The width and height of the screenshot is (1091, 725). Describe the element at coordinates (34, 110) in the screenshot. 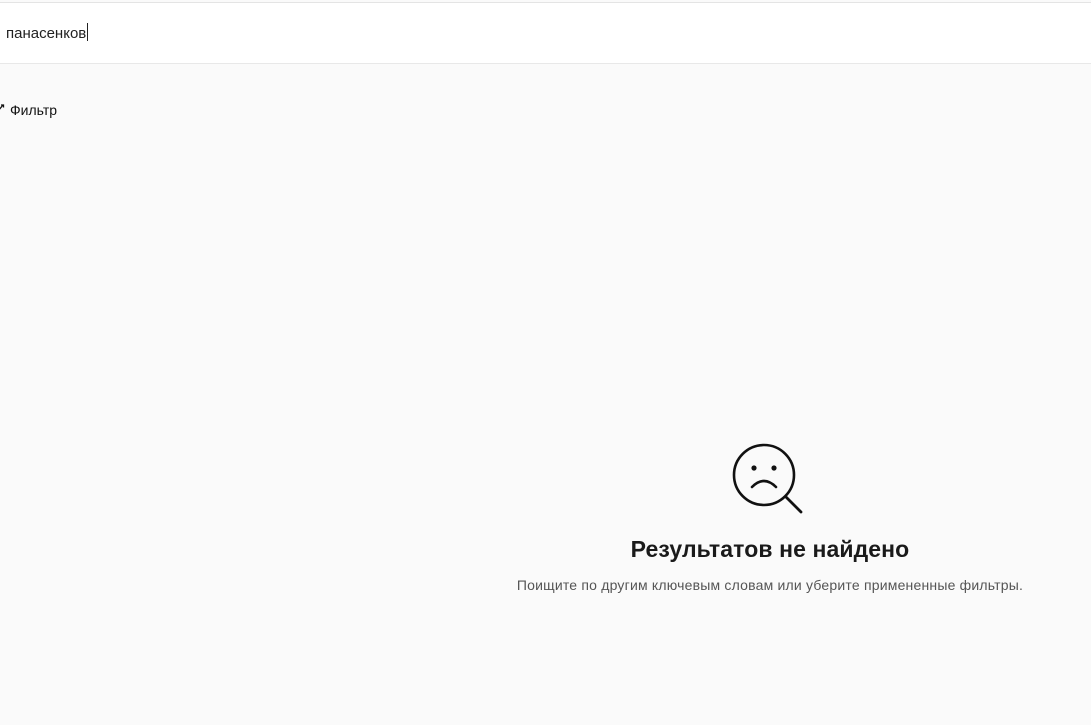

I see `filter-label: Фильтр` at that location.